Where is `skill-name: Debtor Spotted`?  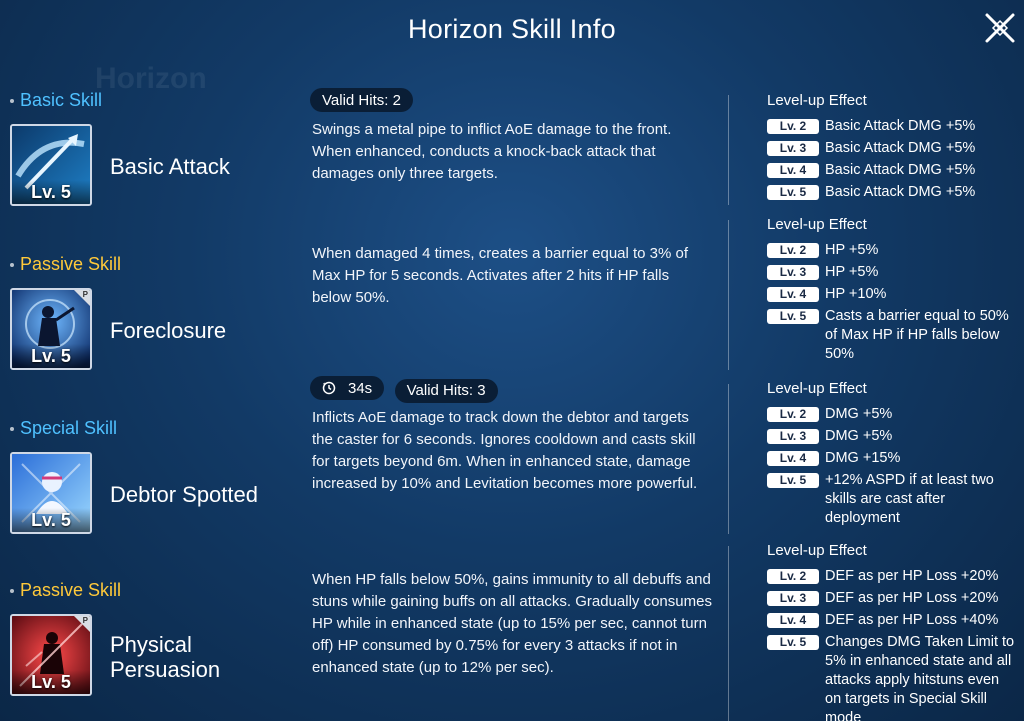 skill-name: Debtor Spotted is located at coordinates (184, 494).